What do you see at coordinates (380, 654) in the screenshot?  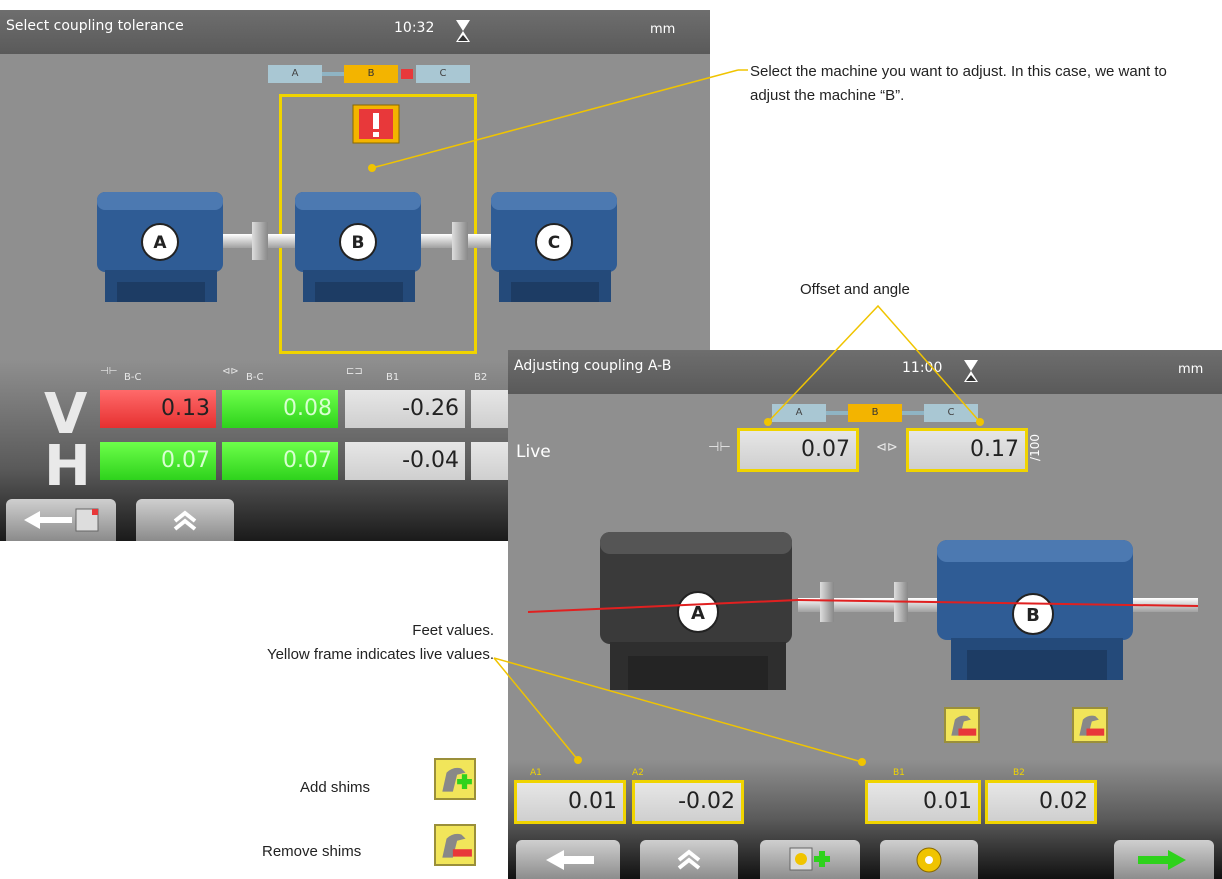 I see `feet-values-note-line2: Yellow frame indicates live values.` at bounding box center [380, 654].